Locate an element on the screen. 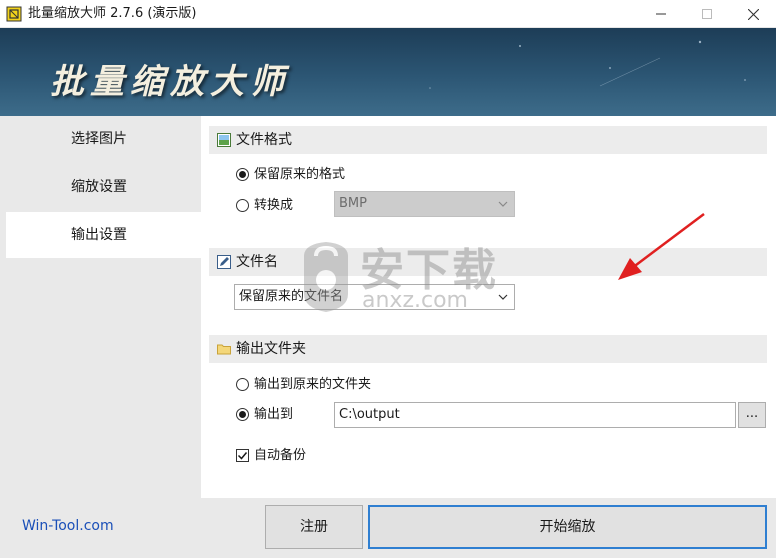 The height and width of the screenshot is (558, 776). output-to-label: 输出到 is located at coordinates (274, 414).